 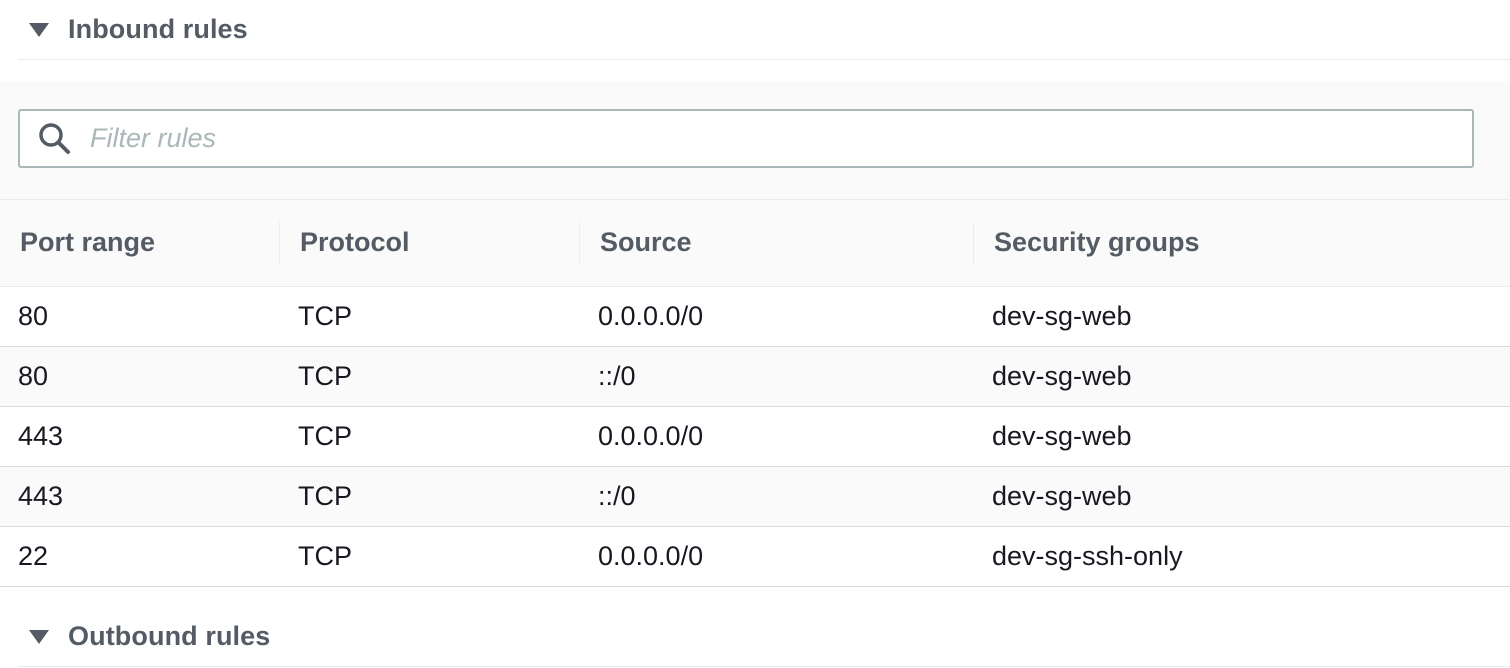 I want to click on column-header-security-groups: Security groups, so click(x=1242, y=243).